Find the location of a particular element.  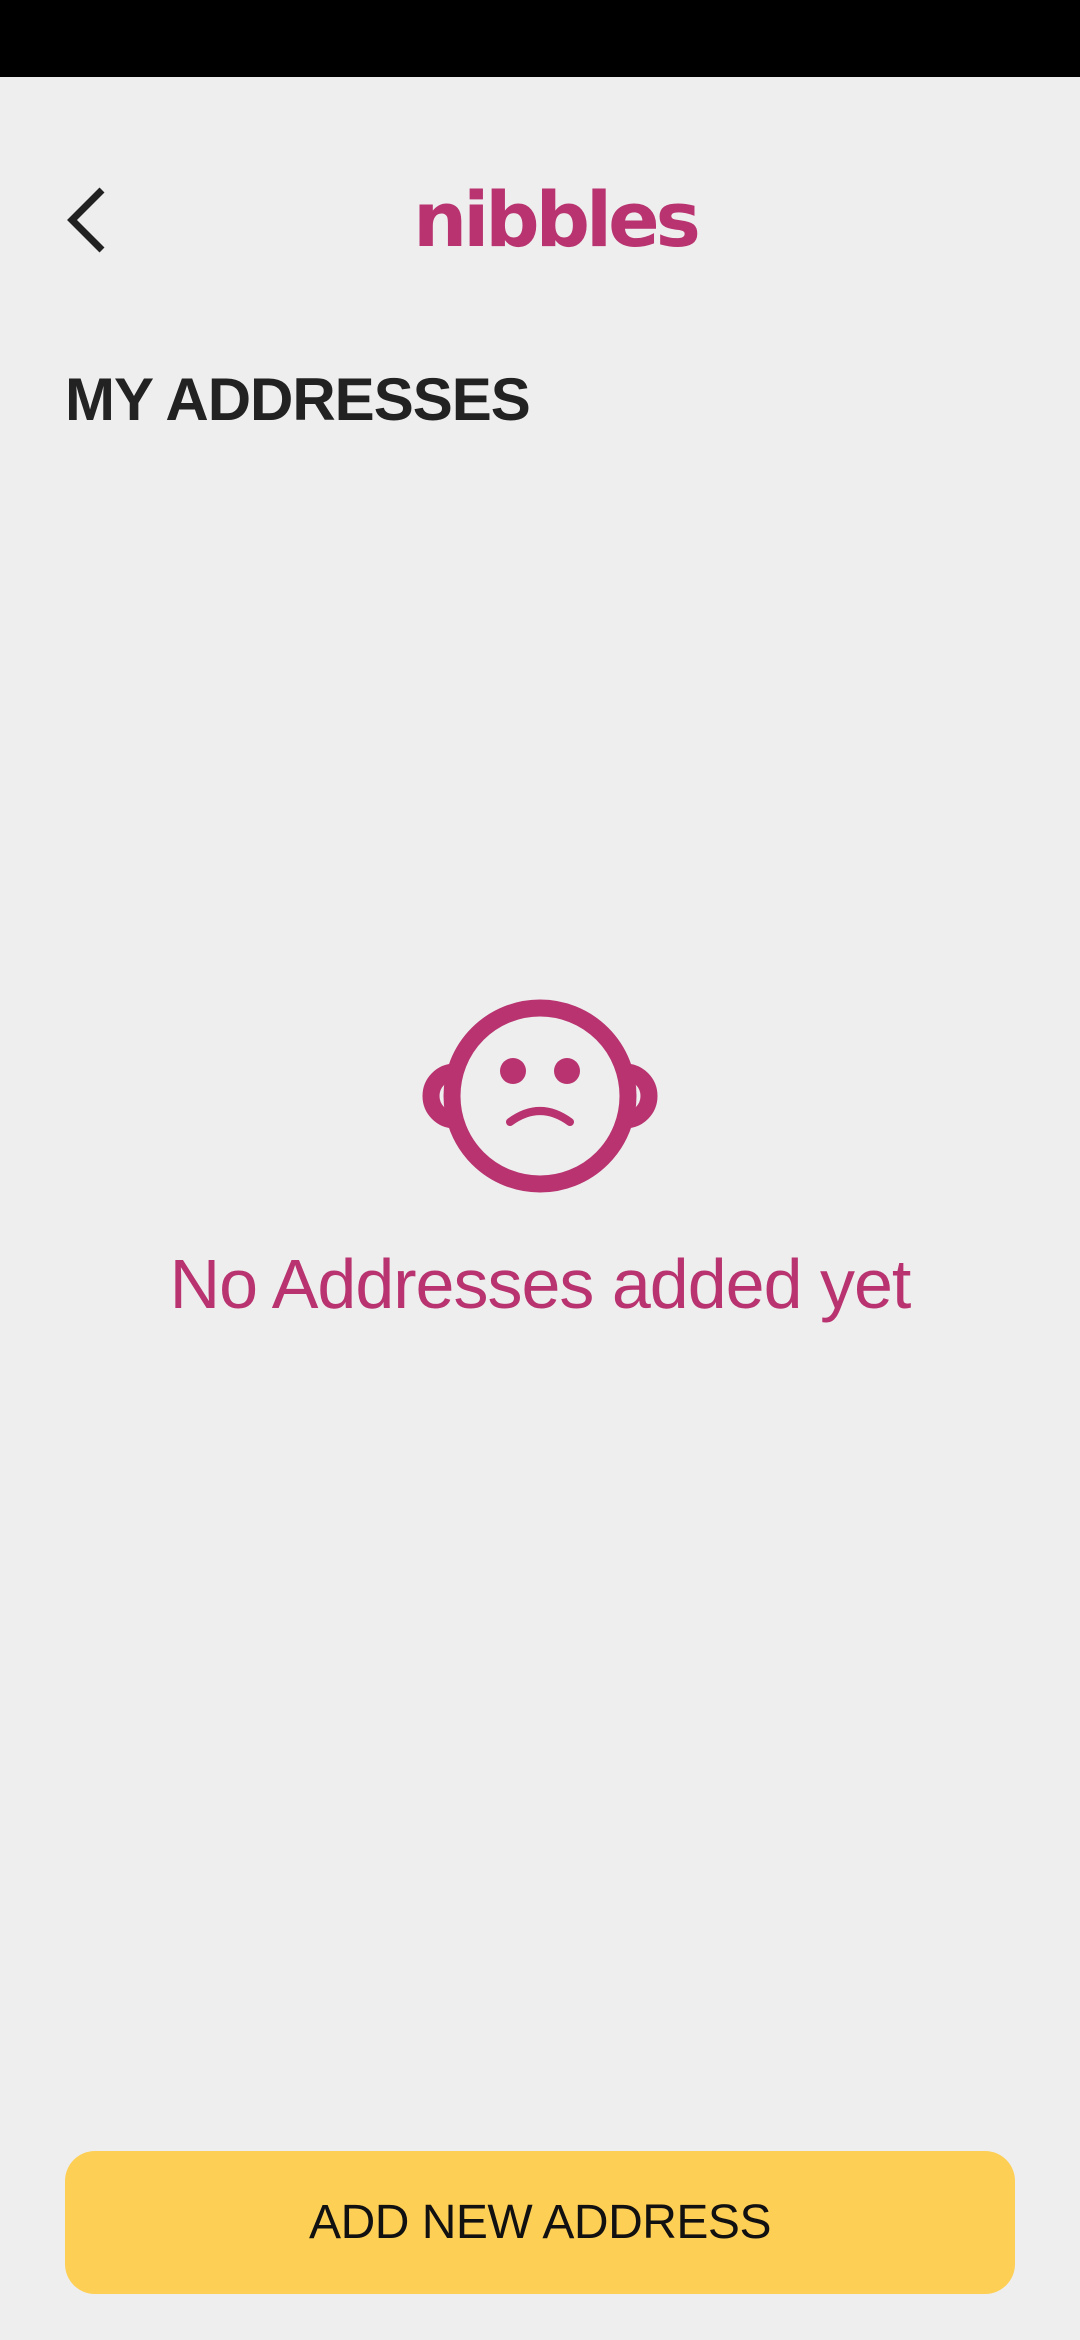

empty-state: No Addresses added yet is located at coordinates (540, 1158).